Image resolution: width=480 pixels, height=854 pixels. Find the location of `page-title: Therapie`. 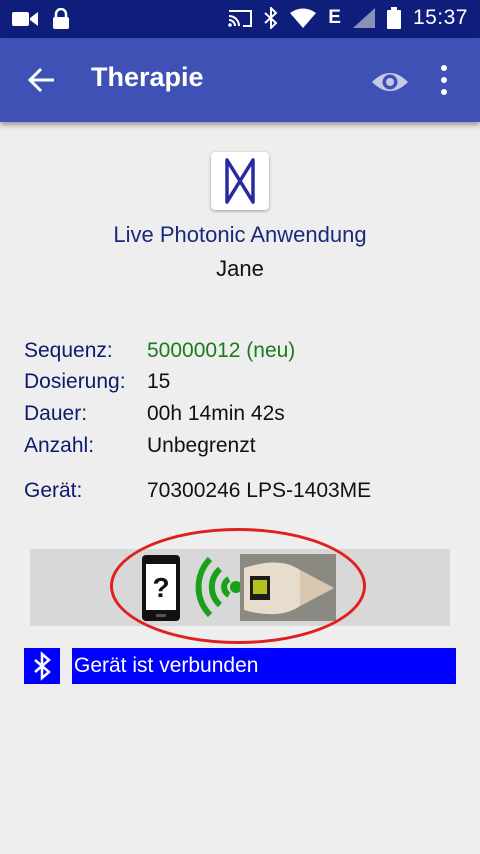

page-title: Therapie is located at coordinates (147, 77).